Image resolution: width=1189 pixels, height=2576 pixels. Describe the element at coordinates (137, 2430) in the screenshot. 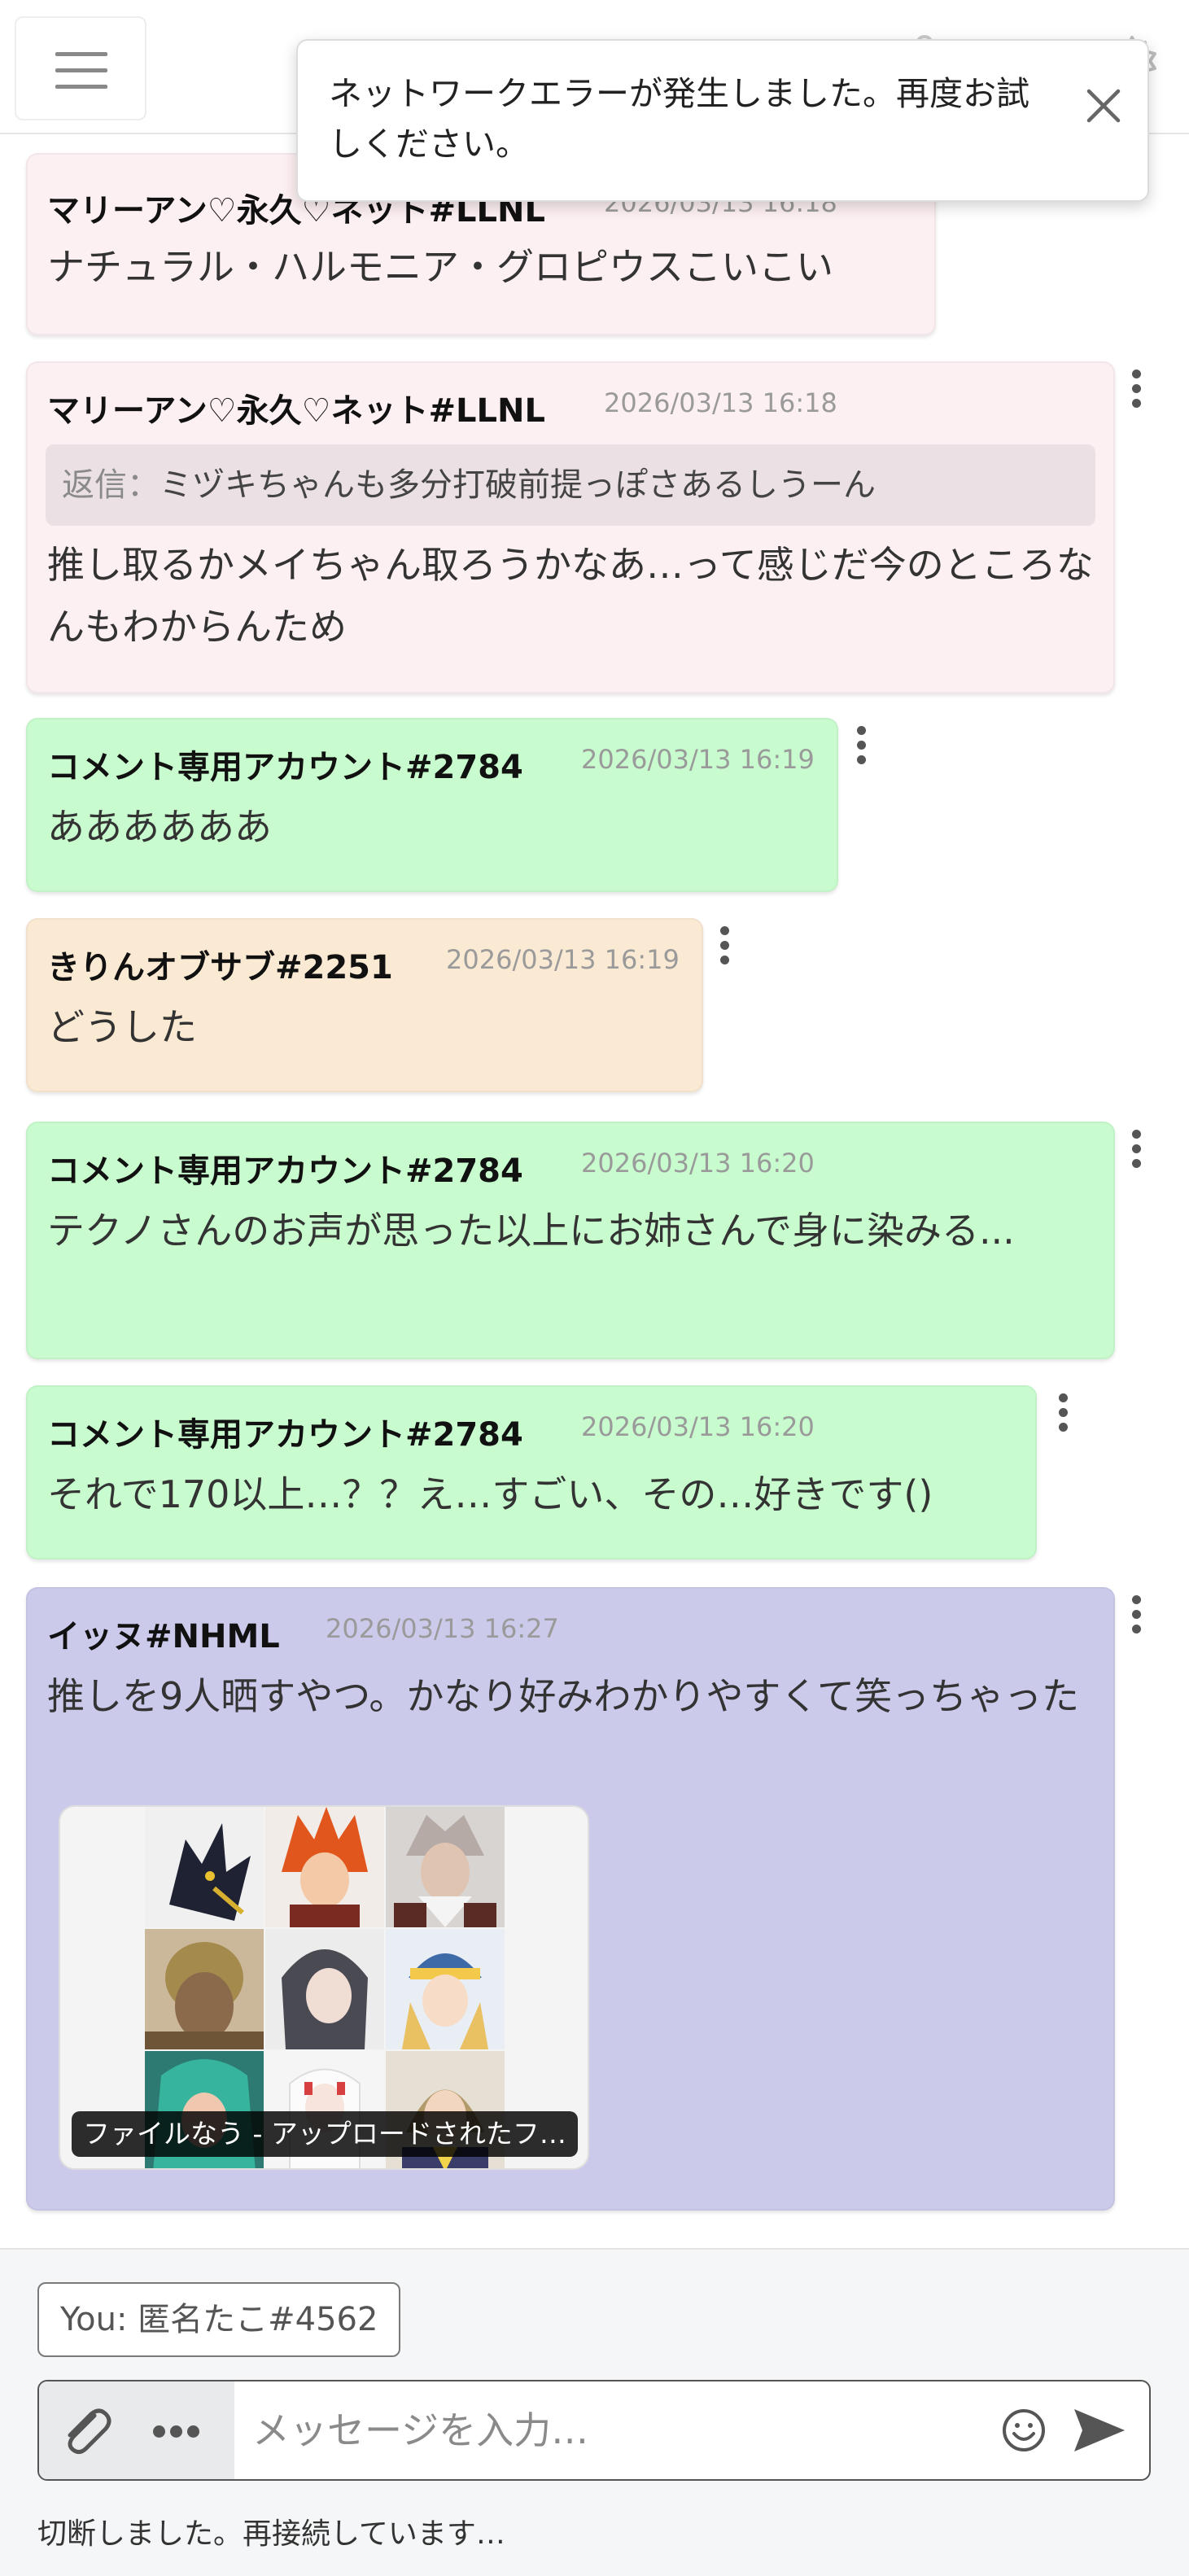

I see `composer-tools` at that location.